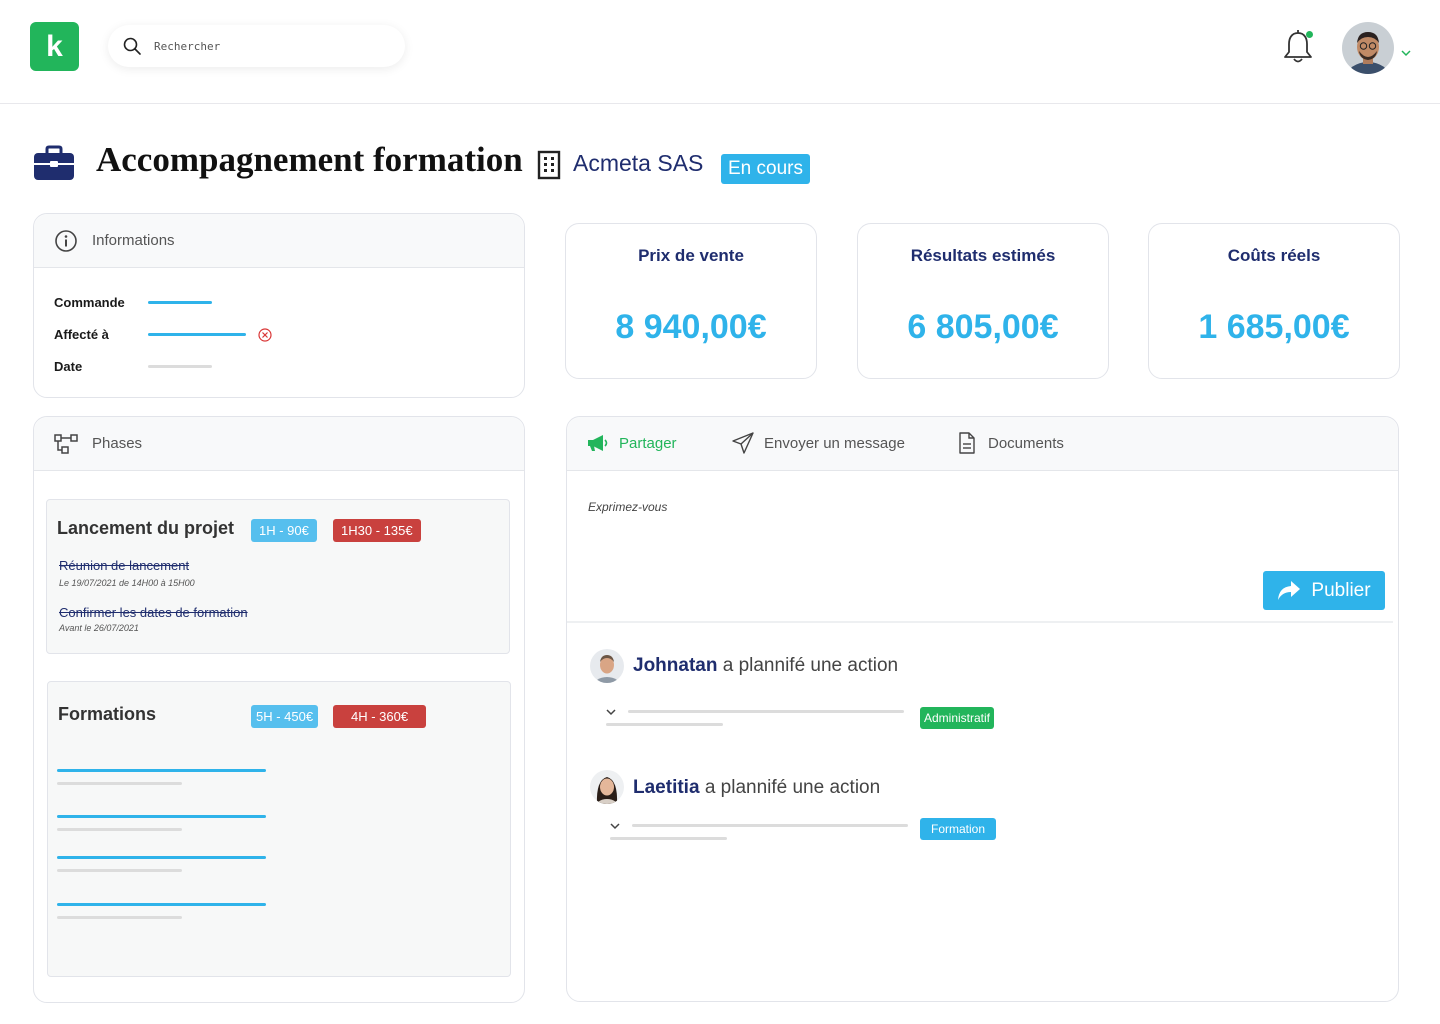 The image size is (1440, 1024). I want to click on informations-card: Informations Commande Affecté à Date, so click(279, 305).